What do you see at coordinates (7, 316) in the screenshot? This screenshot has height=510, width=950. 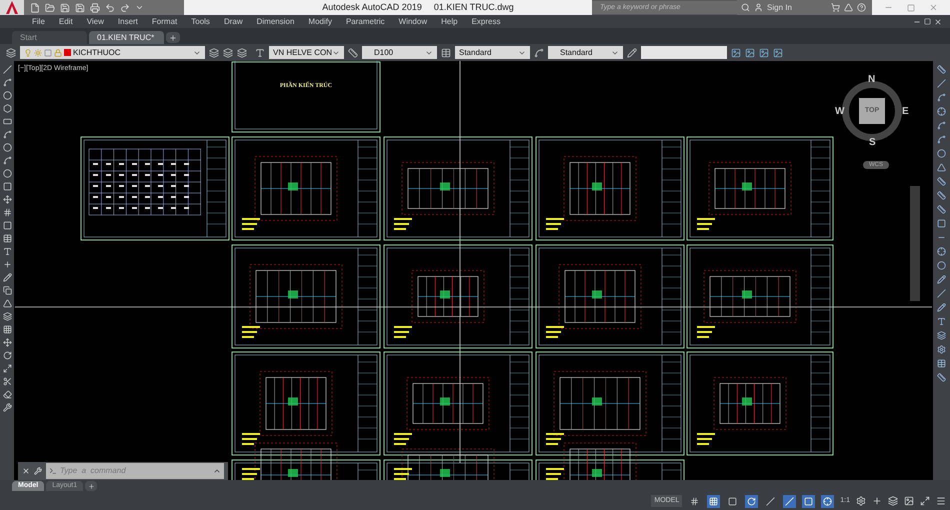 I see `offset-icon` at bounding box center [7, 316].